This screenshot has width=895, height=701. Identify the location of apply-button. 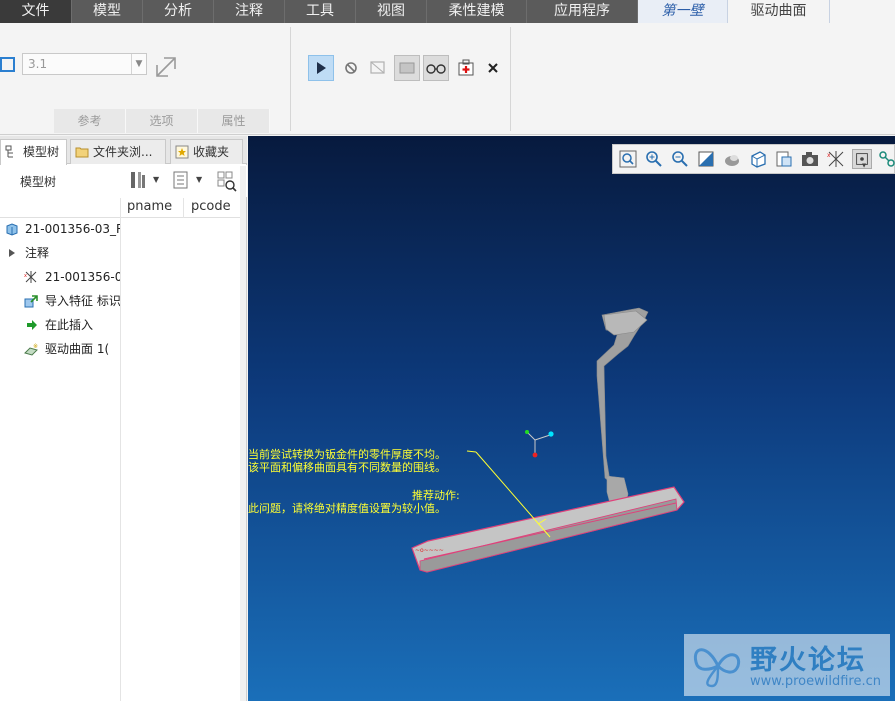
(466, 68).